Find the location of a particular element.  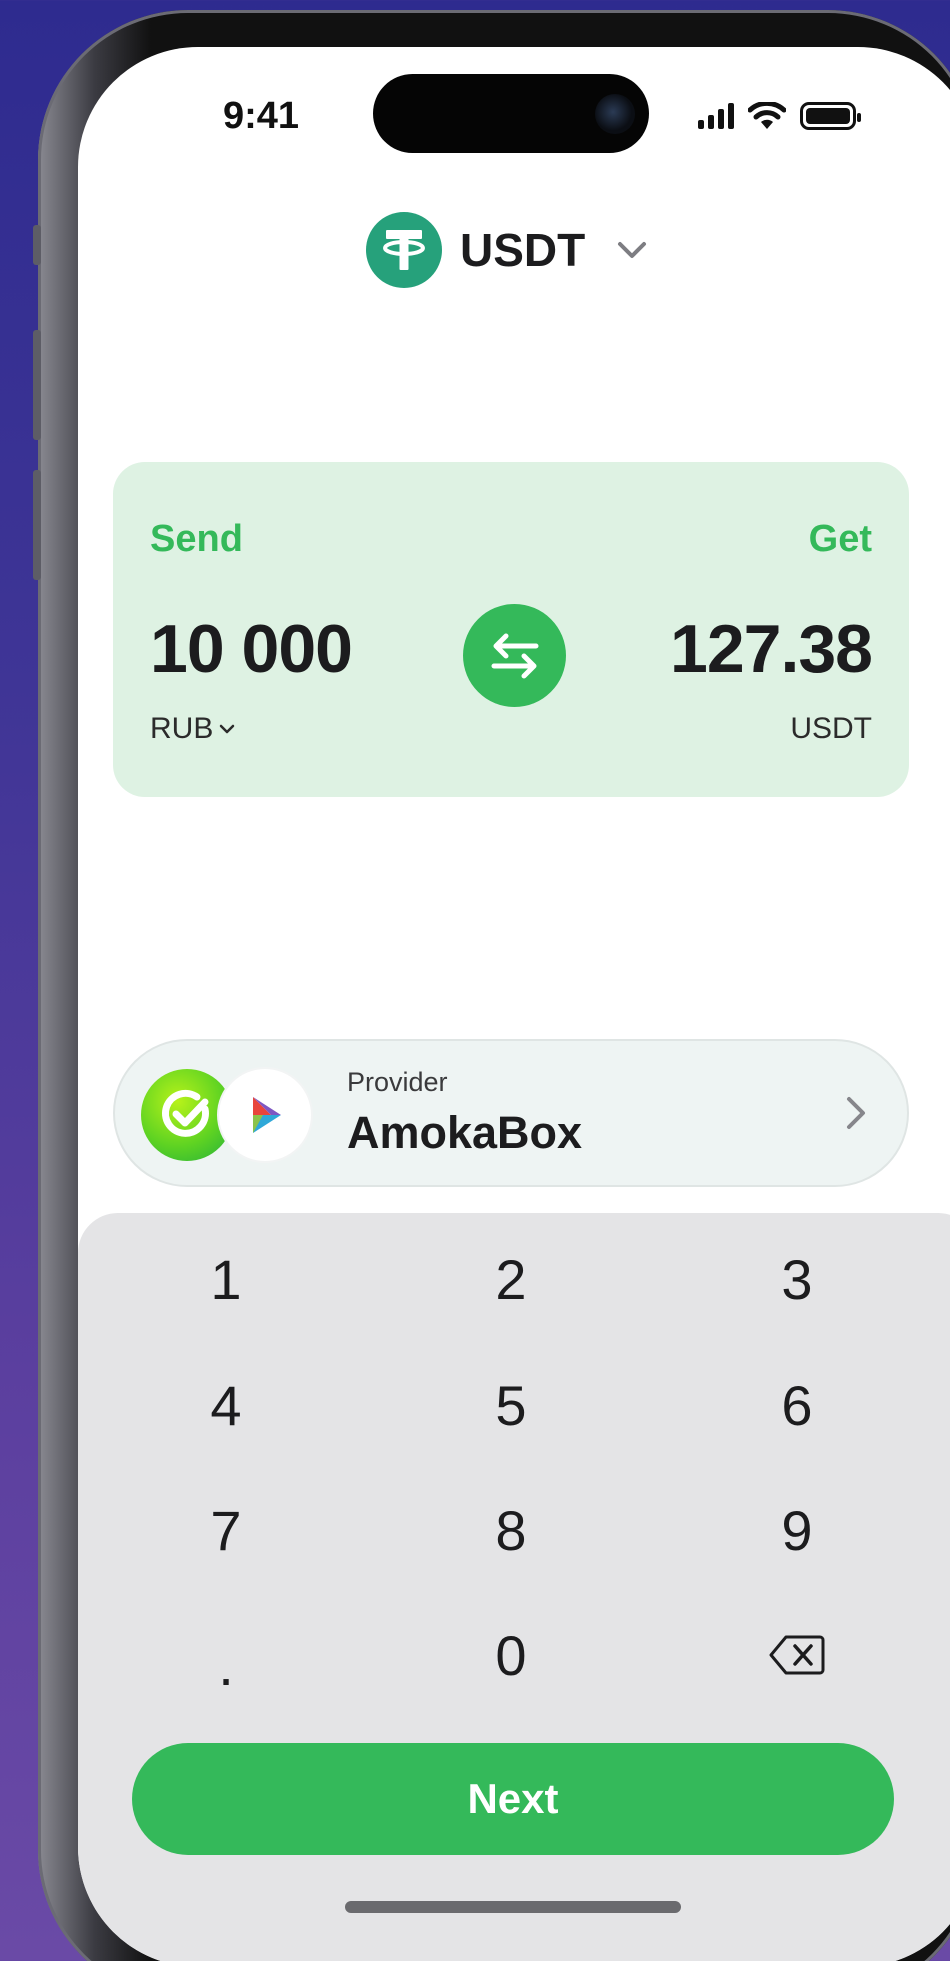

key-2: 2 is located at coordinates (511, 1279).